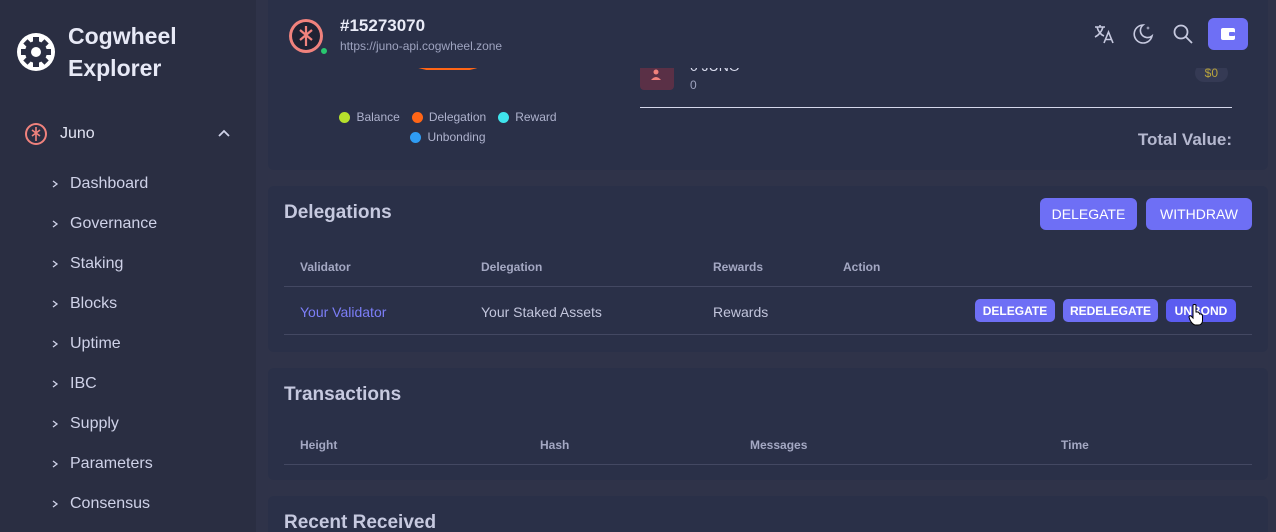 The image size is (1276, 532). What do you see at coordinates (324, 51) in the screenshot?
I see `online-status-dot` at bounding box center [324, 51].